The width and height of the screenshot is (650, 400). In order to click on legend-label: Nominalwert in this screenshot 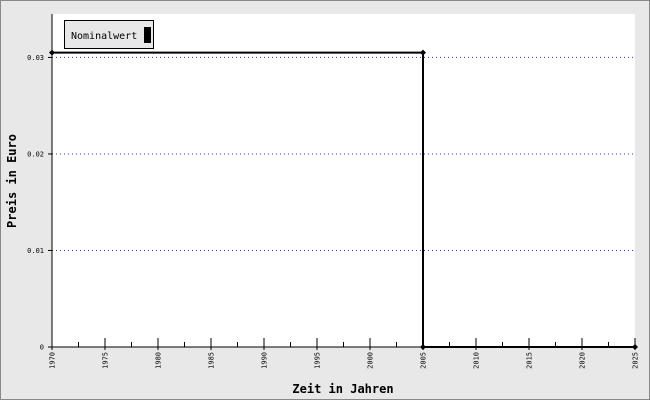, I will do `click(104, 36)`.